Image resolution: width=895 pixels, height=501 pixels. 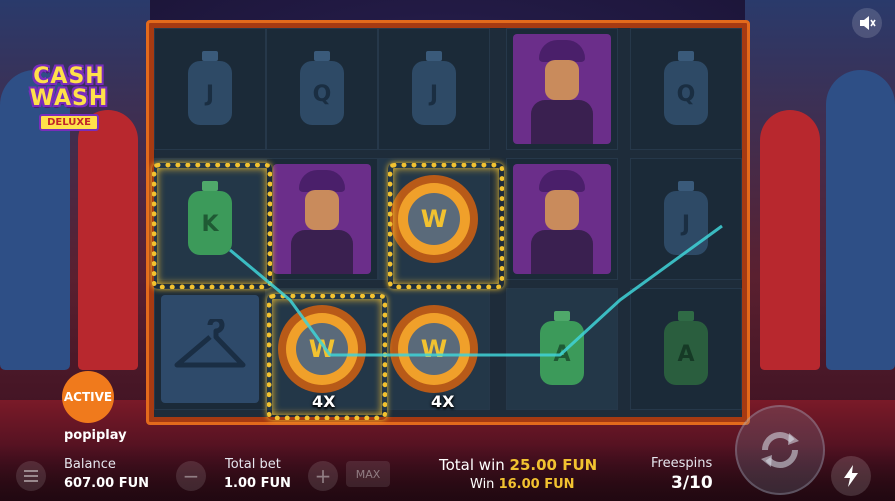 I want to click on total-win: Total win 25.00 FUN, so click(x=518, y=465).